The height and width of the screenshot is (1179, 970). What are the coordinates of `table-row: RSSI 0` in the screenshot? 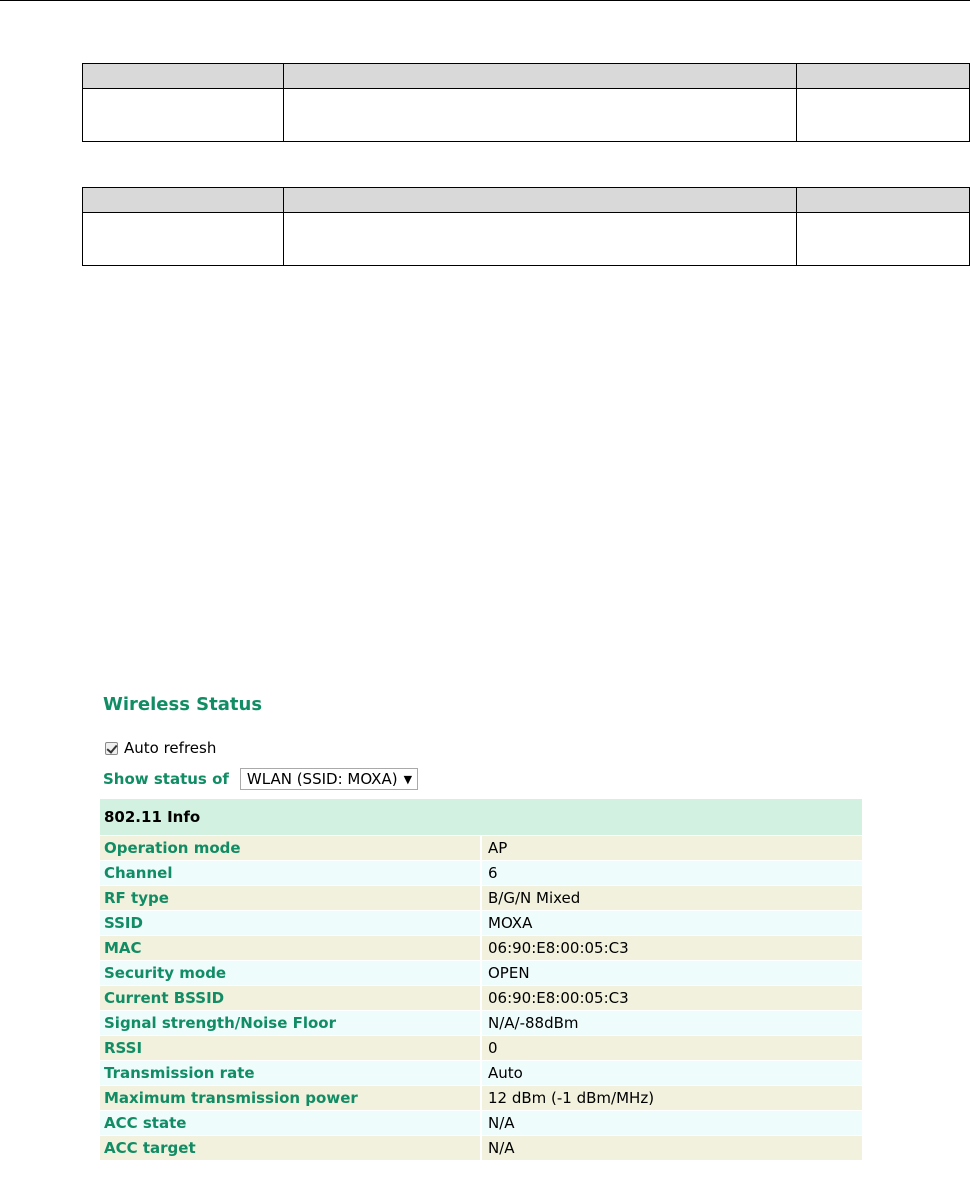 It's located at (481, 1048).